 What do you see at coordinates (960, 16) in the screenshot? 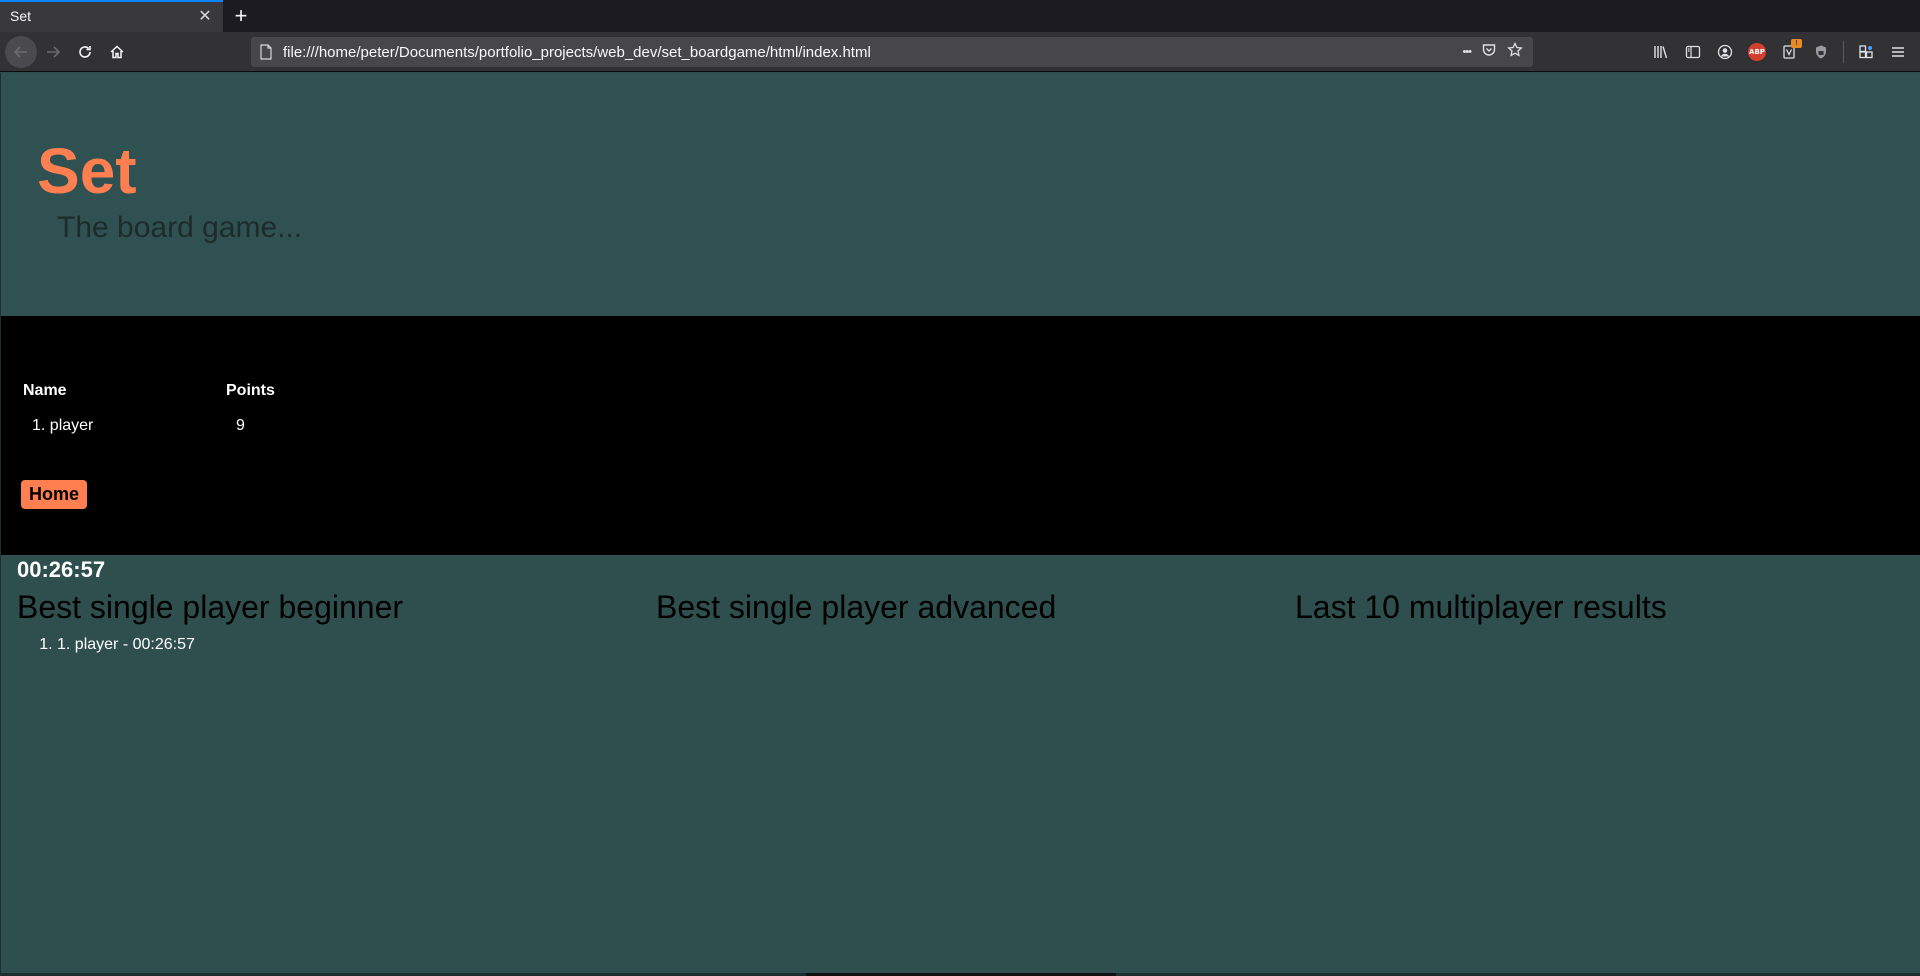
I see `tab-bar: Set ✕ +` at bounding box center [960, 16].